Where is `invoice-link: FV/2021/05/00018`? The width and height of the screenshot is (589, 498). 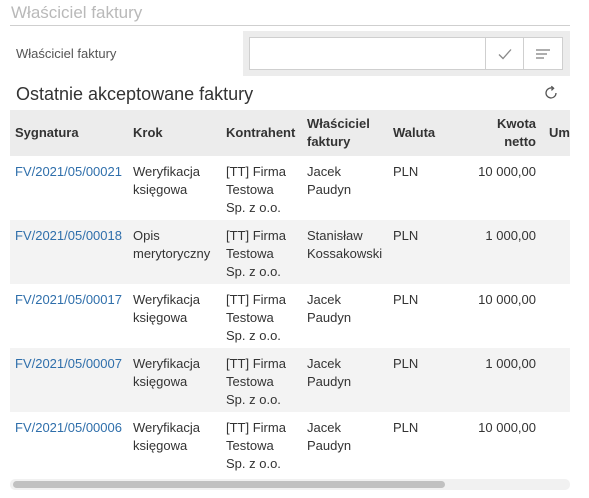
invoice-link: FV/2021/05/00018 is located at coordinates (68, 235).